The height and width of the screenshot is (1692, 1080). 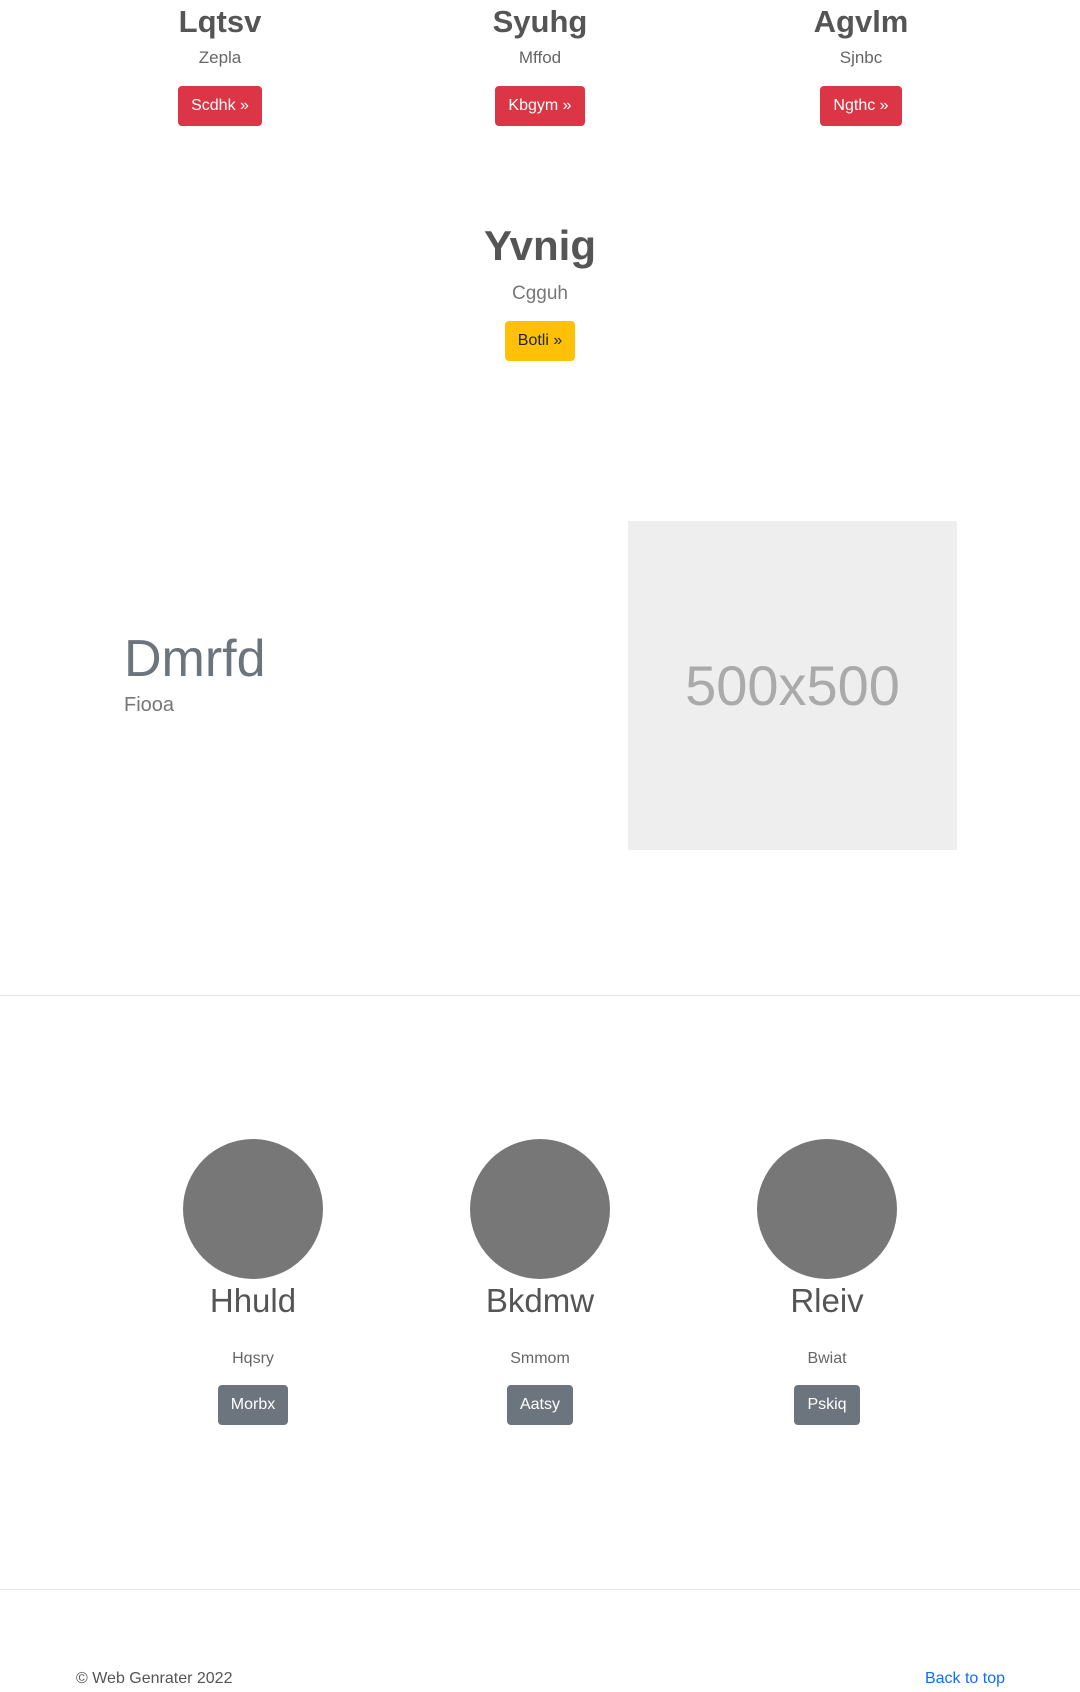 What do you see at coordinates (540, 341) in the screenshot?
I see `center-button: Botli »` at bounding box center [540, 341].